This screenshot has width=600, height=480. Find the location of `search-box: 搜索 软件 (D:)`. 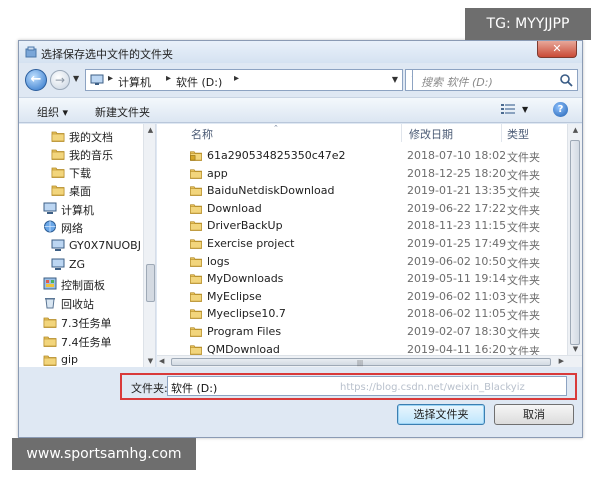

search-box: 搜索 软件 (D:) is located at coordinates (495, 80).